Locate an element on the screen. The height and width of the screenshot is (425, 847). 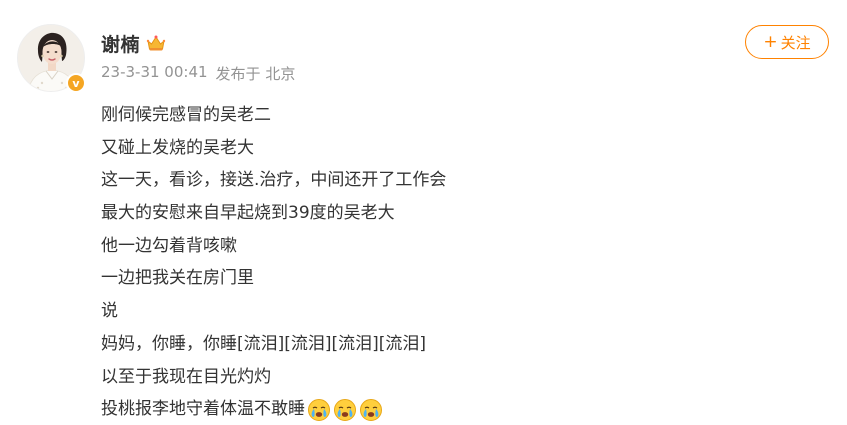
content-line-last: 投桃报李地守着体温不敢睡 is located at coordinates (273, 409).